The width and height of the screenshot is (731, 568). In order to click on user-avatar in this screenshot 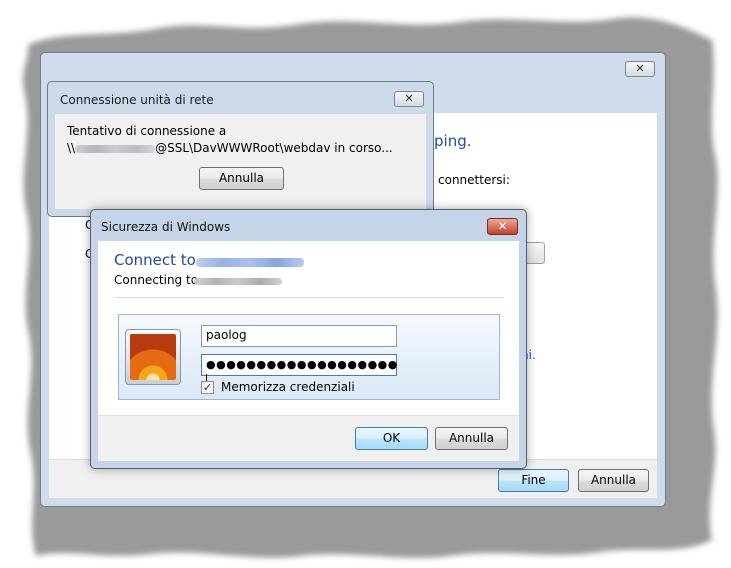, I will do `click(153, 357)`.